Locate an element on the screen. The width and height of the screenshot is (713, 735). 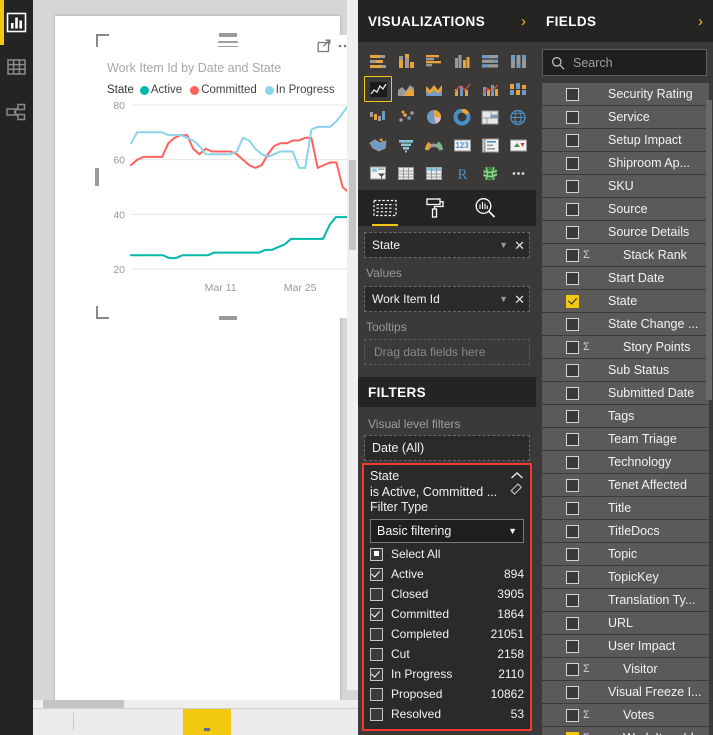
visual-type-clustered-bar-chart-icon is located at coordinates (434, 61).